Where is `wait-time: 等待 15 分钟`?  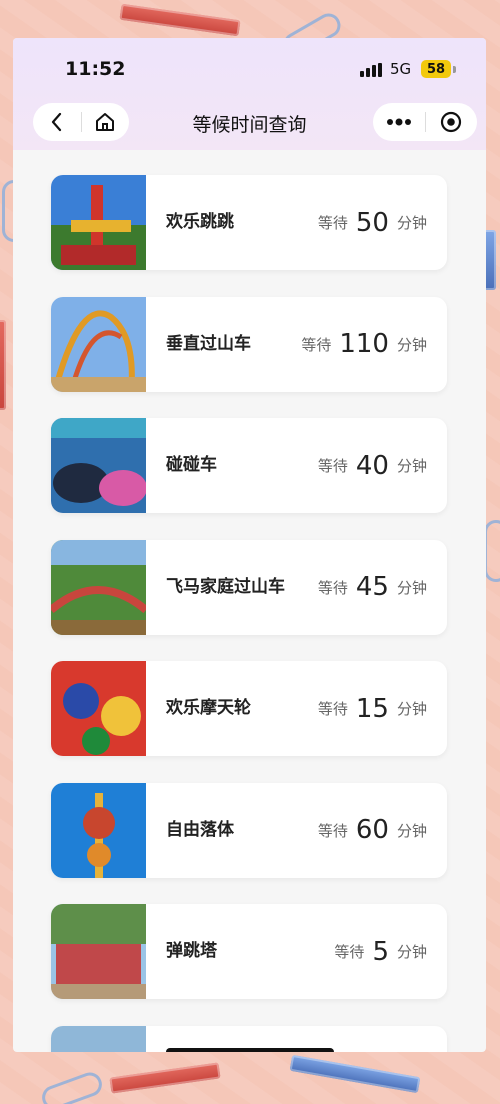
wait-time: 等待 15 分钟 is located at coordinates (372, 708).